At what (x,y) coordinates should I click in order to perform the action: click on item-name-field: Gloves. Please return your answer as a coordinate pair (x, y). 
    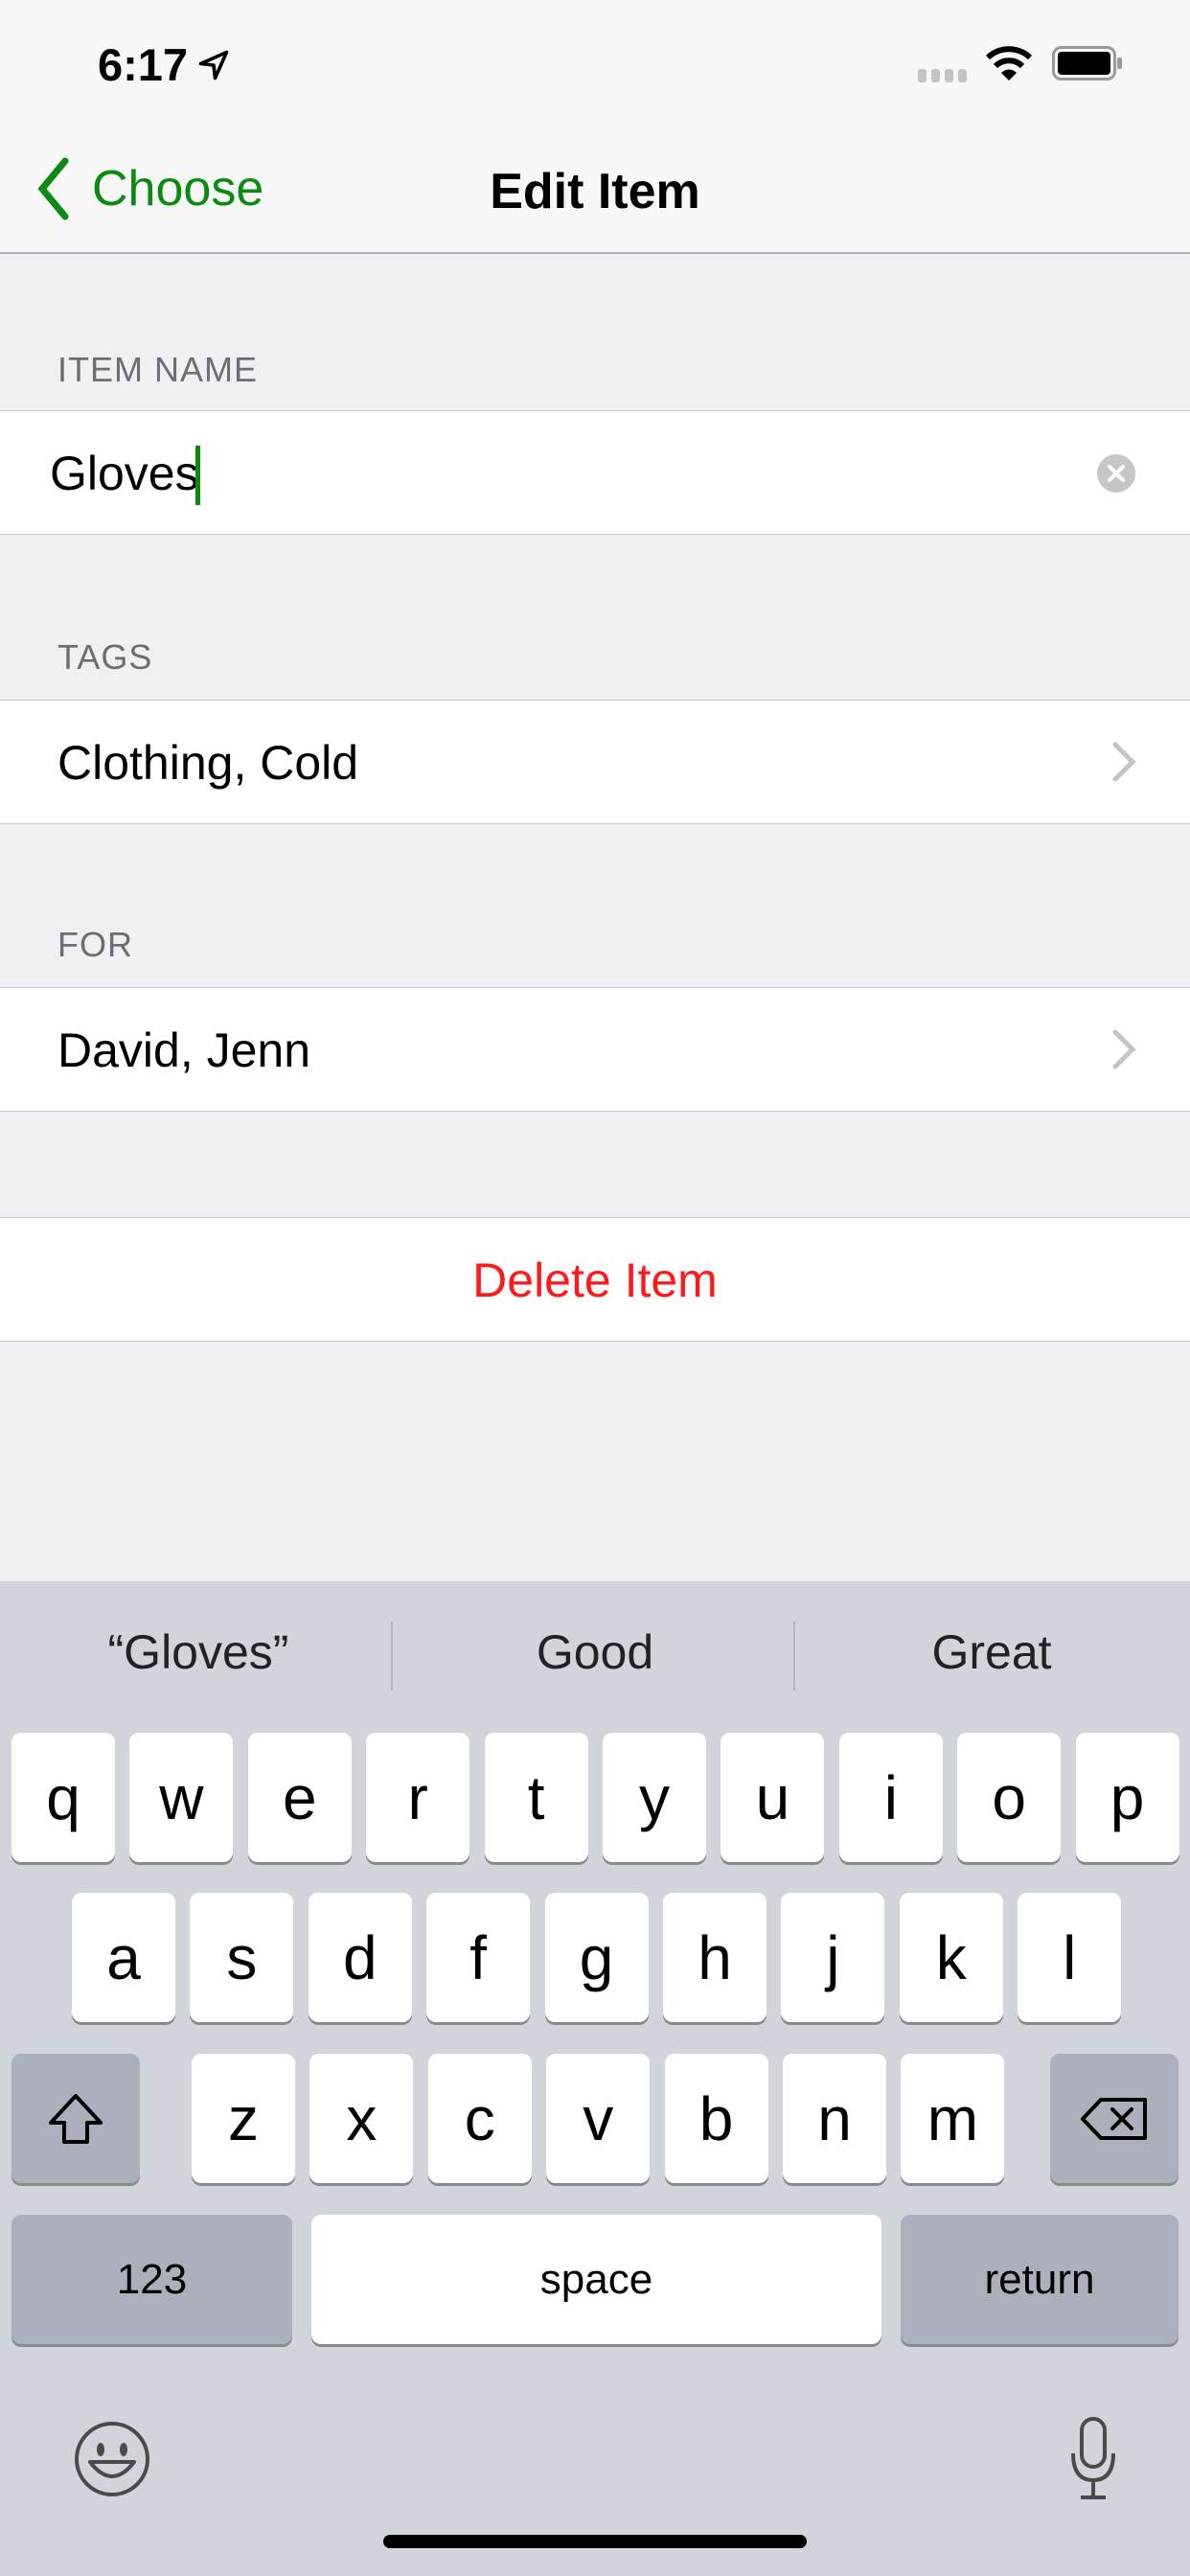
    Looking at the image, I should click on (595, 472).